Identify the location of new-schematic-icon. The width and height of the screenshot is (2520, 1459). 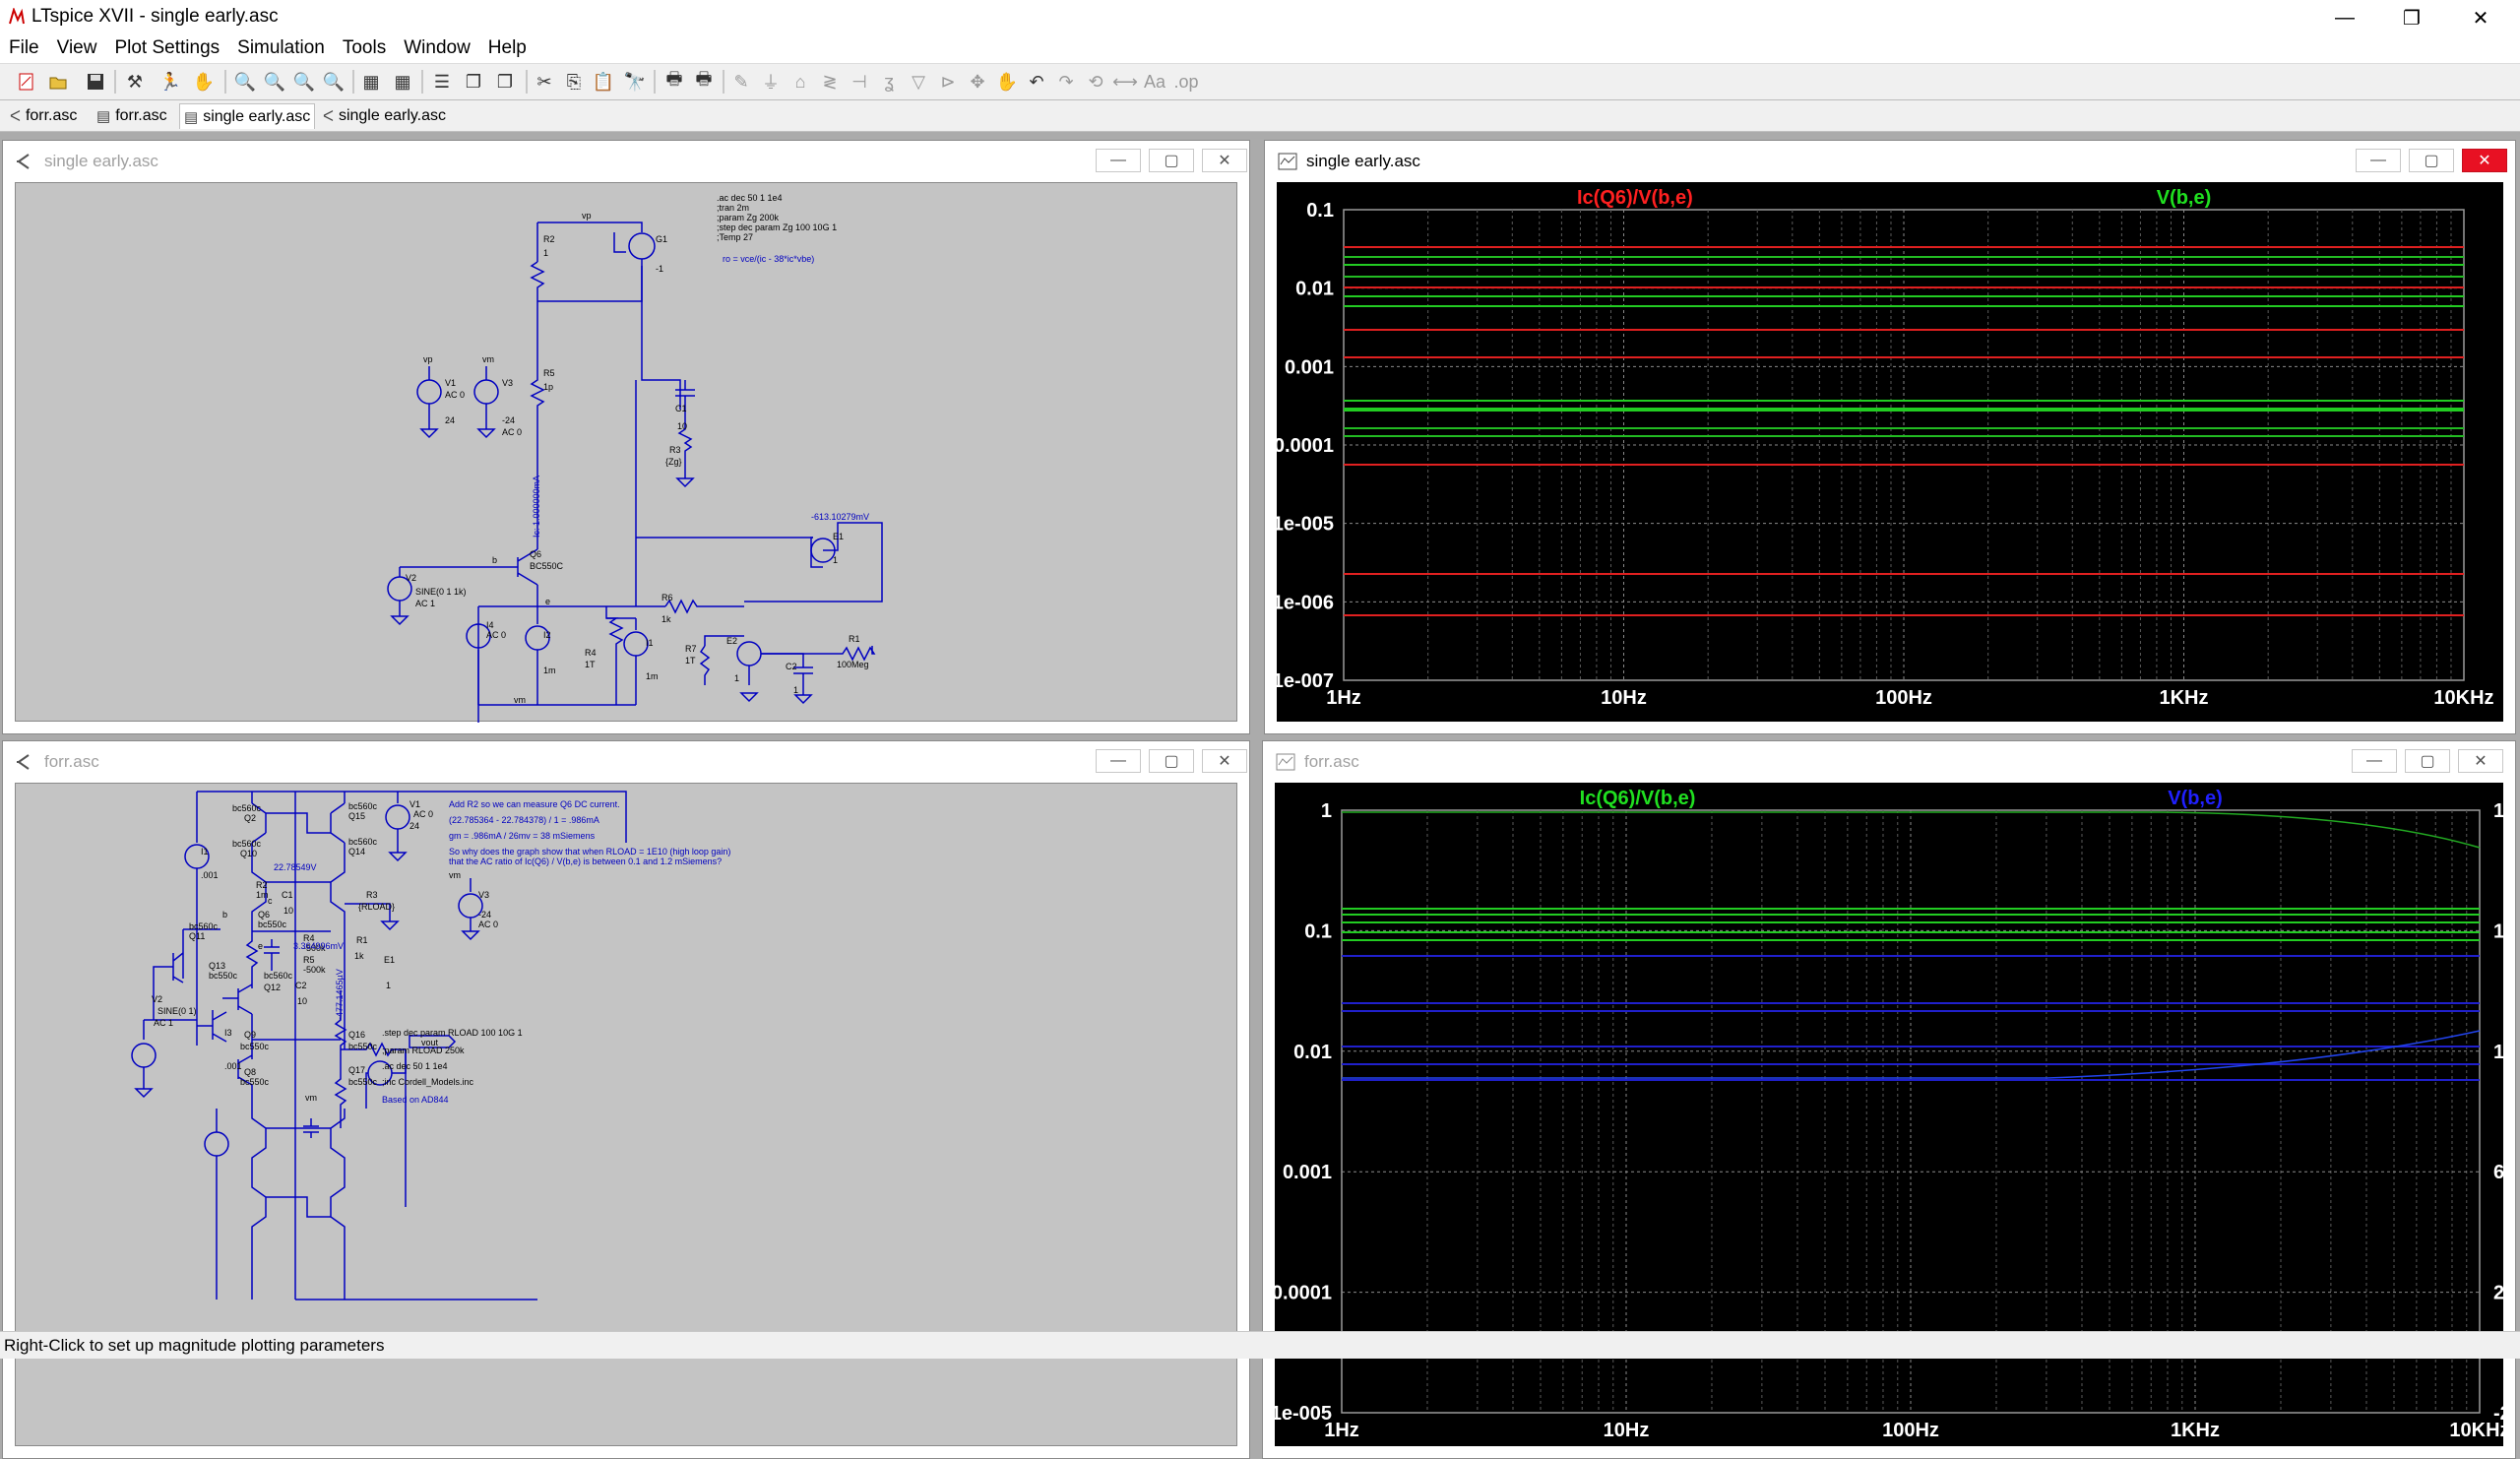
(26, 82).